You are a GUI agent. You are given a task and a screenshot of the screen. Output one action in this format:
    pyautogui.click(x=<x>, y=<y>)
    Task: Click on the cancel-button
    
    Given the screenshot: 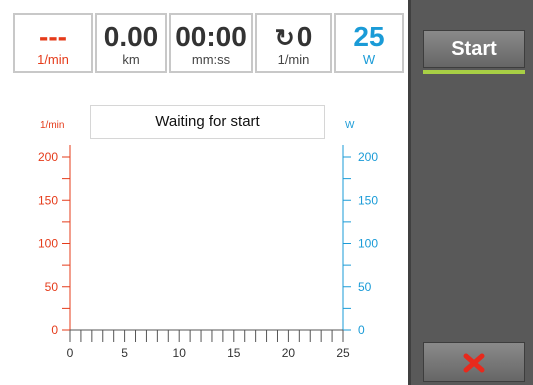 What is the action you would take?
    pyautogui.click(x=474, y=362)
    